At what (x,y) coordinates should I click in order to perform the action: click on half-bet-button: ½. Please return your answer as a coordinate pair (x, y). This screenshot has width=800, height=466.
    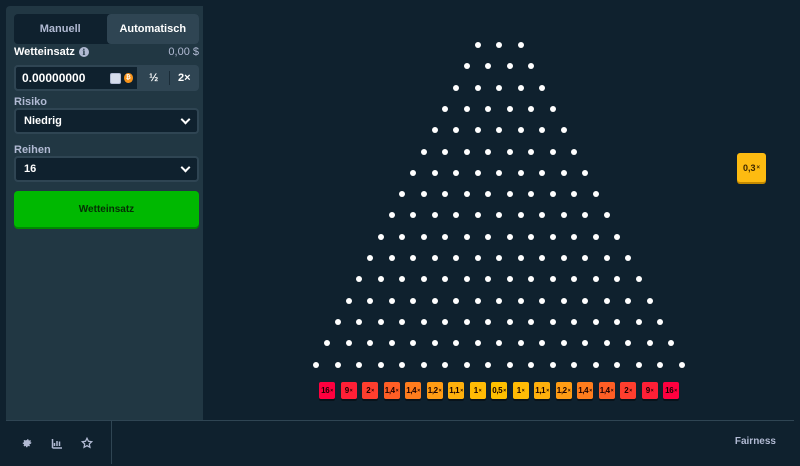
    Looking at the image, I should click on (154, 78).